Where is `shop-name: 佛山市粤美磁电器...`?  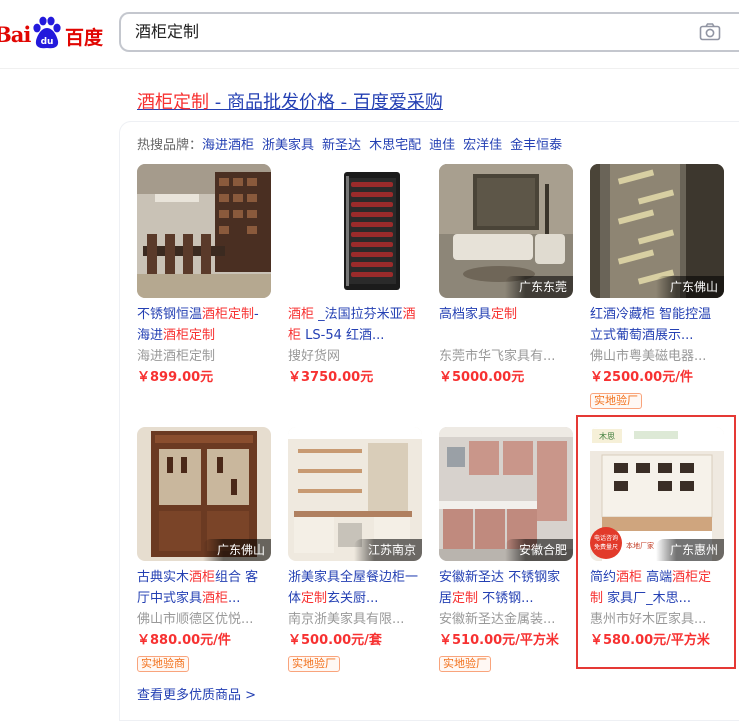
shop-name: 佛山市粤美磁电器... is located at coordinates (657, 356).